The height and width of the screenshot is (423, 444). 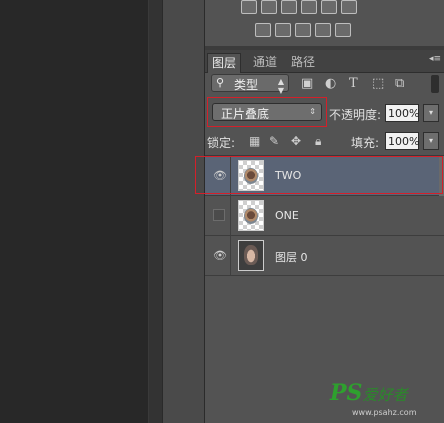 What do you see at coordinates (274, 141) in the screenshot?
I see `lock-brush-icon: ✎` at bounding box center [274, 141].